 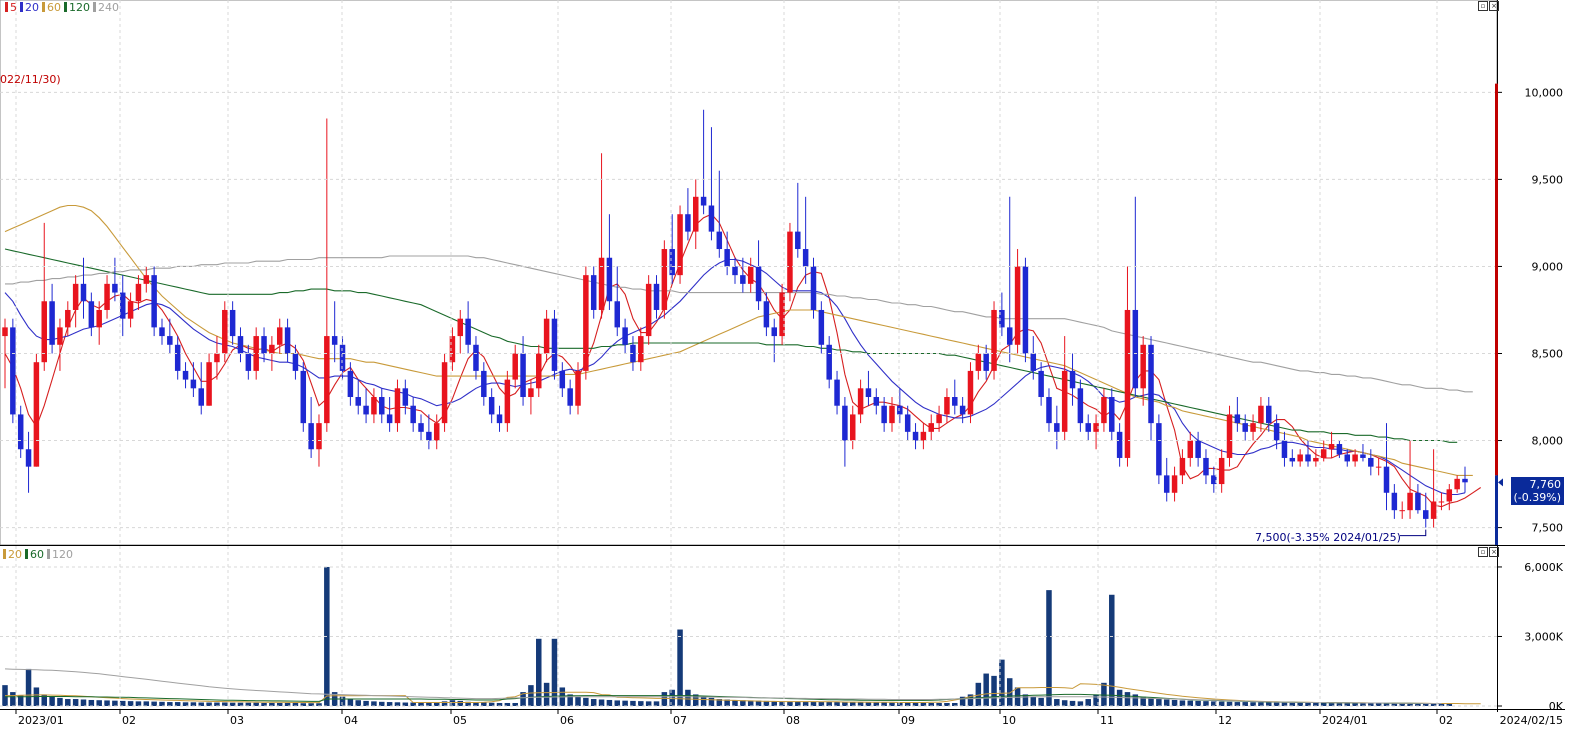 I want to click on range-bar-up, so click(x=1496, y=279).